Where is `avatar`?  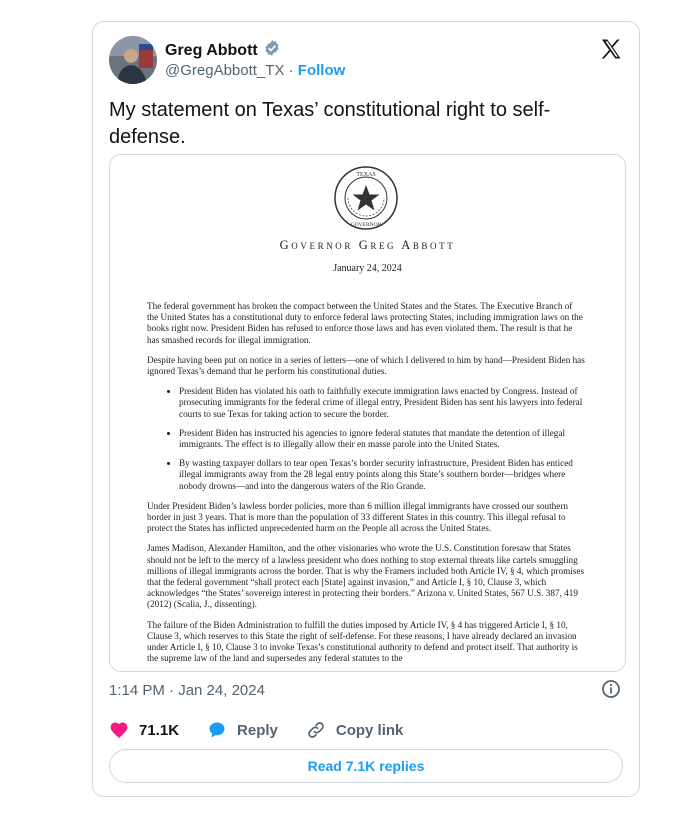
avatar is located at coordinates (133, 60).